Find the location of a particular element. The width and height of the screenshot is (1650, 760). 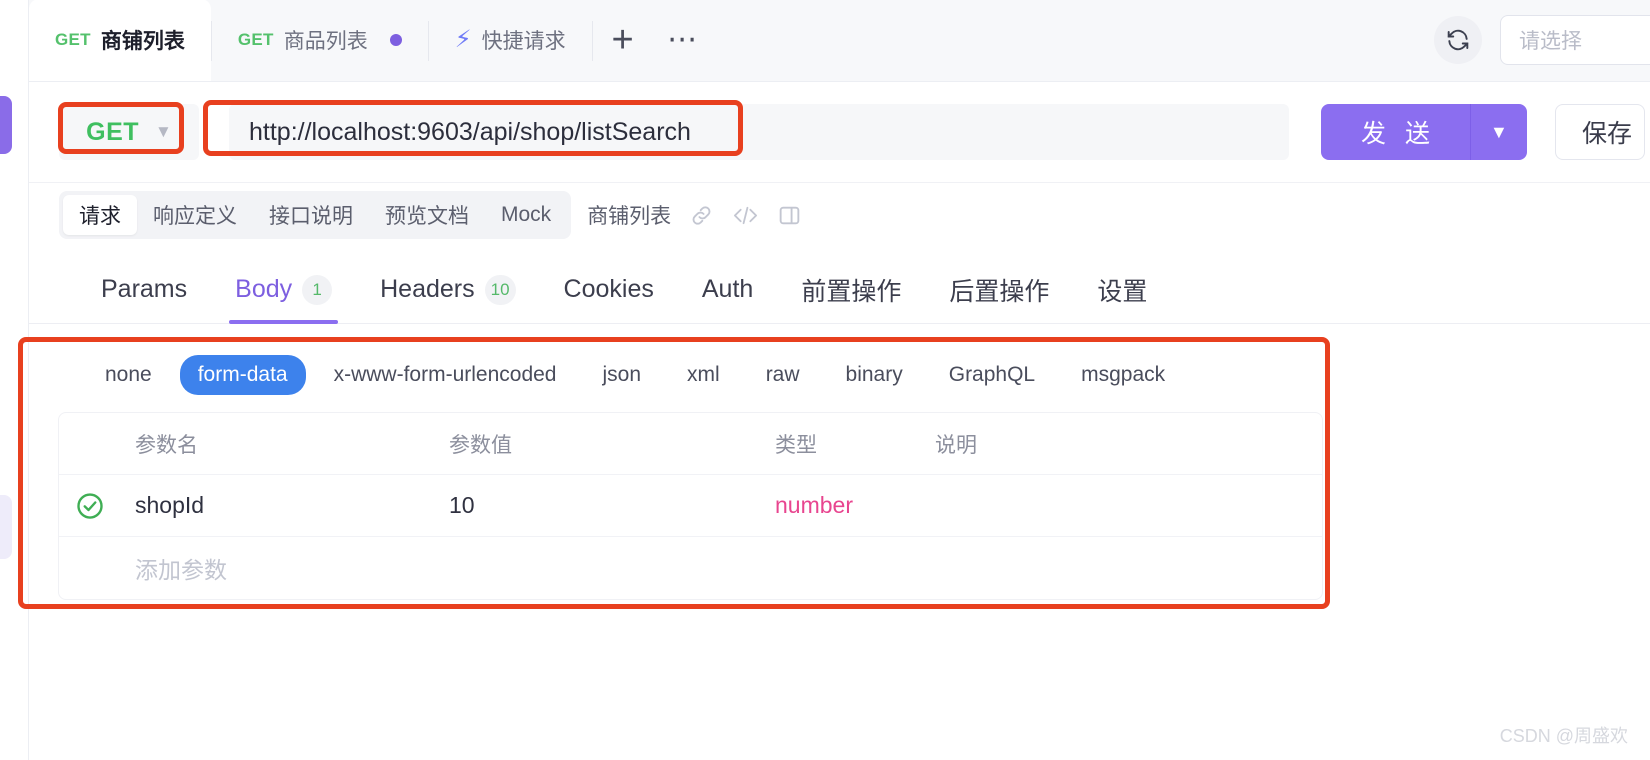

request-view-segment-row: 请求 响应定义 接口说明 预览文档 Mock 商铺列表 is located at coordinates (839, 215).